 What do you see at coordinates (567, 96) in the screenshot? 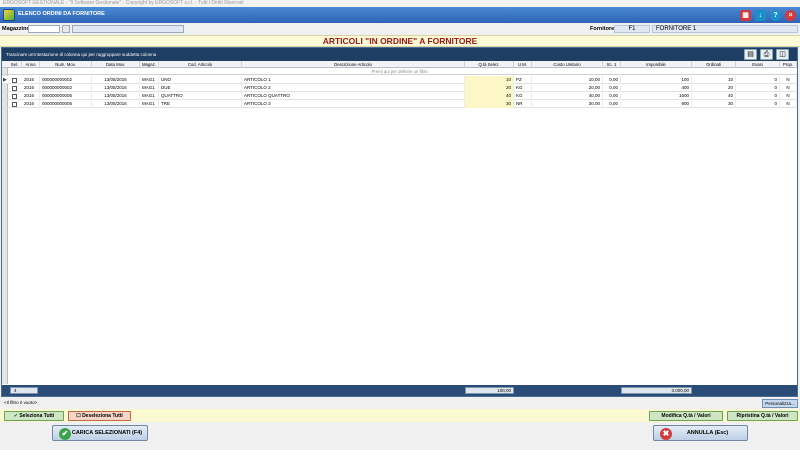
I see `cell-costo: 40,00` at bounding box center [567, 96].